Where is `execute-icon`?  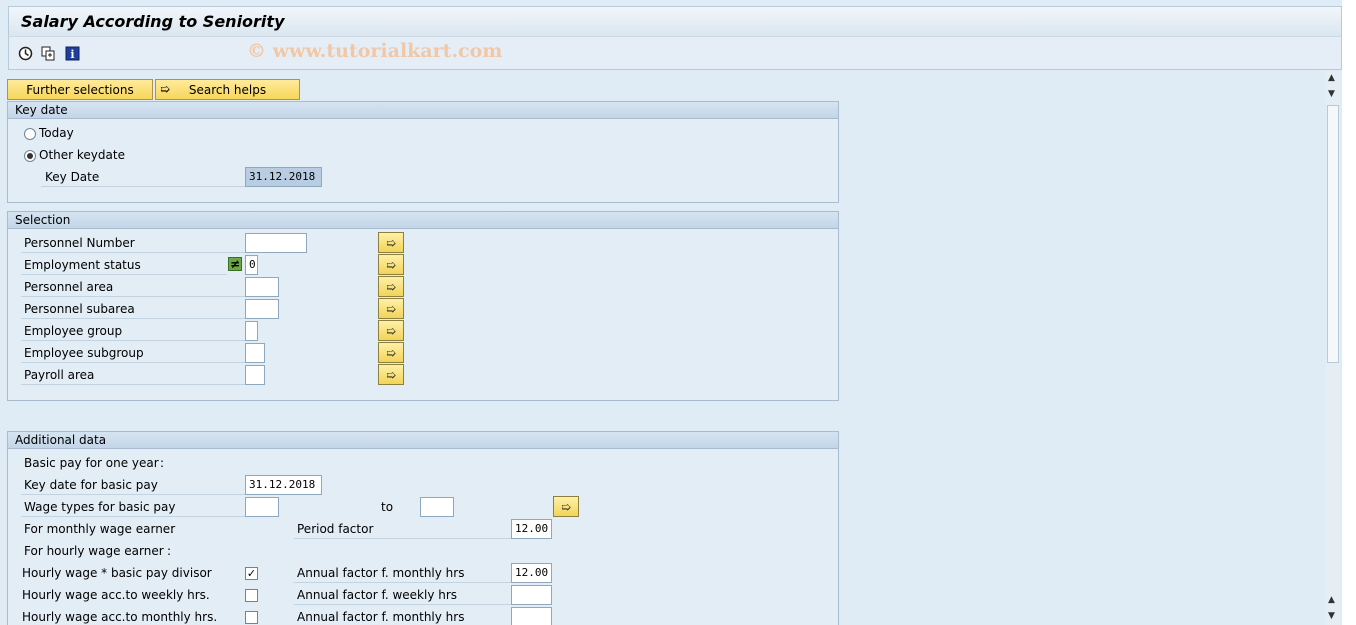
execute-icon is located at coordinates (25, 53).